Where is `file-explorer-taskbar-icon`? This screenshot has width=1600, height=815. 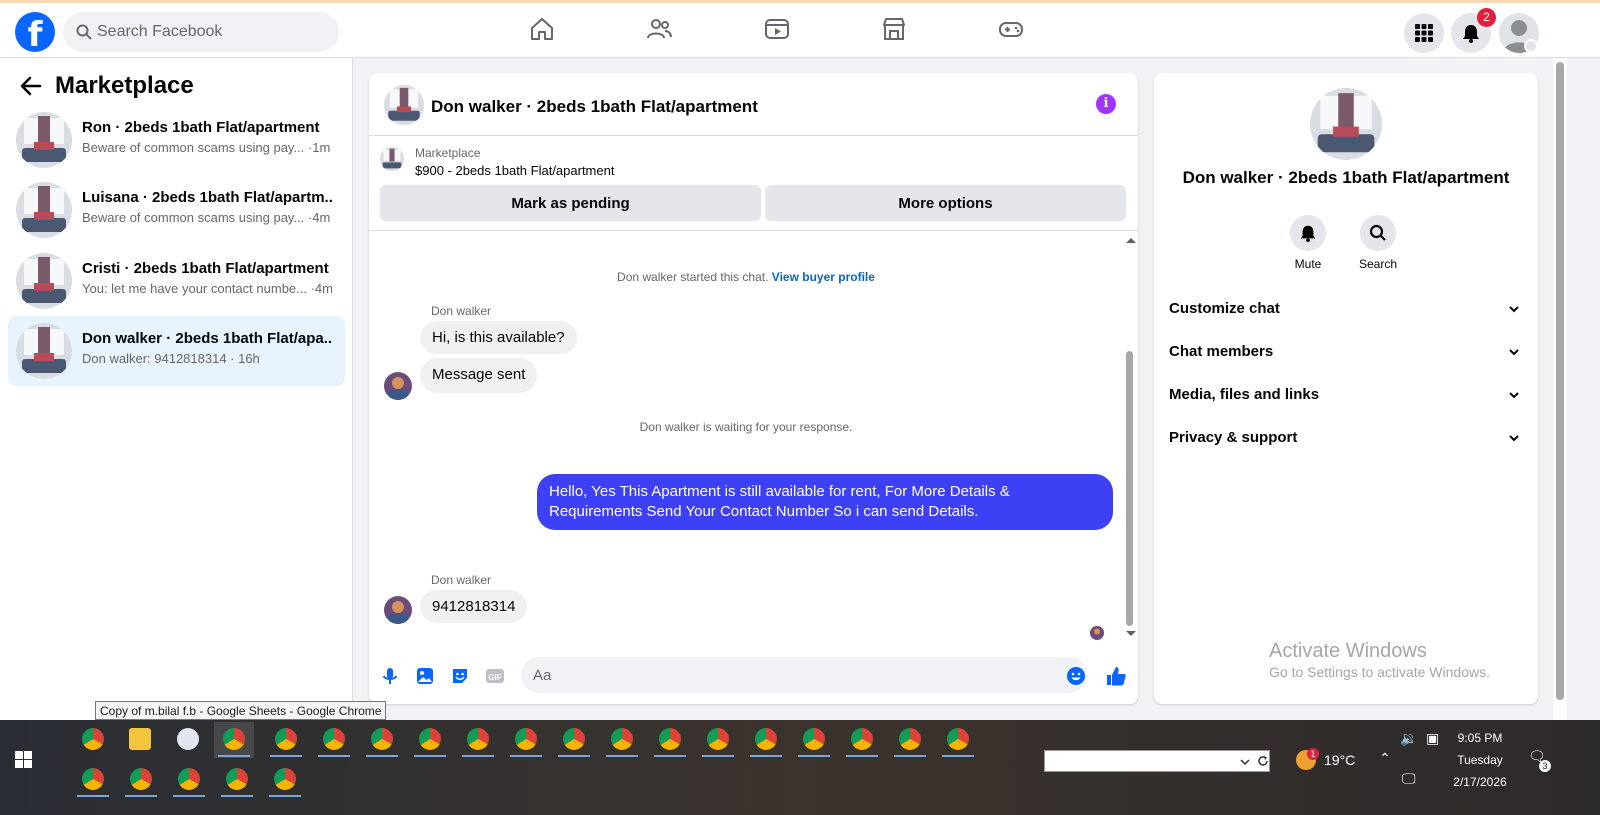
file-explorer-taskbar-icon is located at coordinates (140, 740).